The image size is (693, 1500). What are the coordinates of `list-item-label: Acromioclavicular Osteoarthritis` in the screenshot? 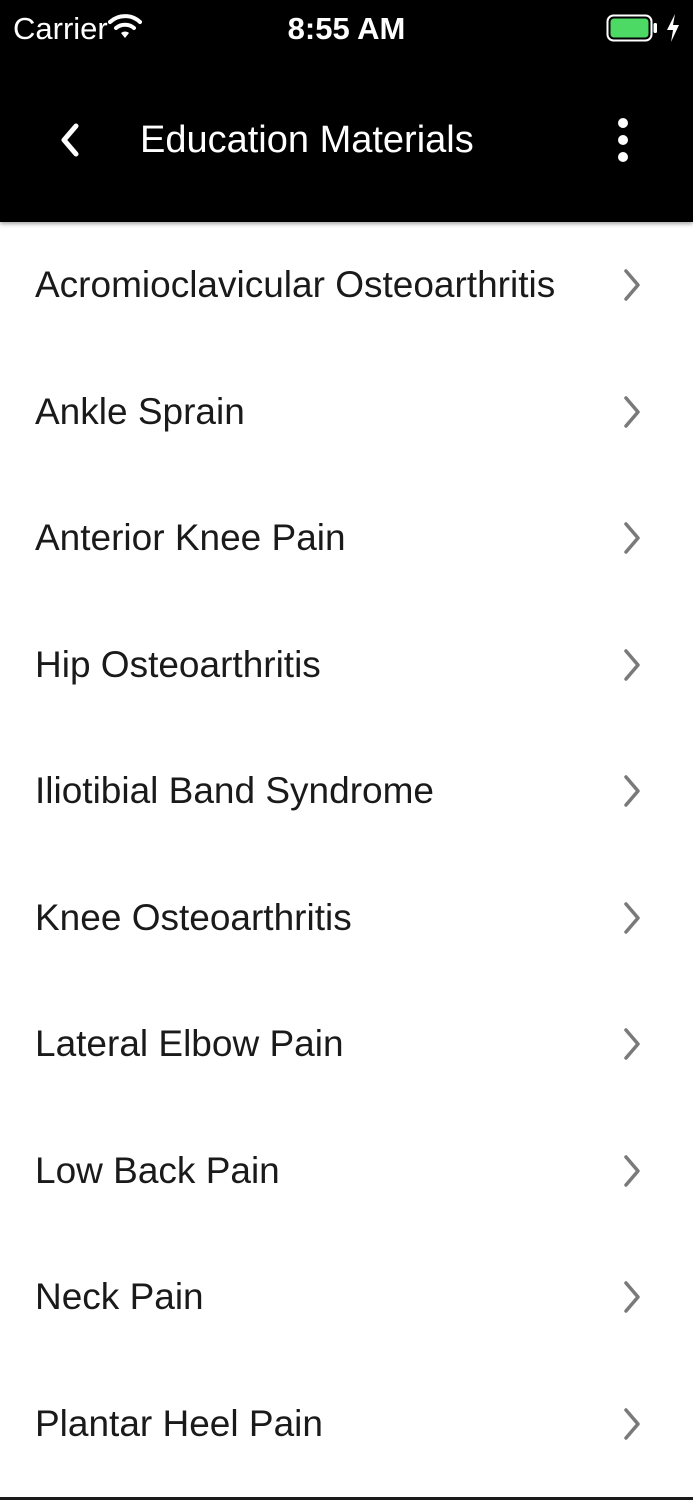 It's located at (295, 285).